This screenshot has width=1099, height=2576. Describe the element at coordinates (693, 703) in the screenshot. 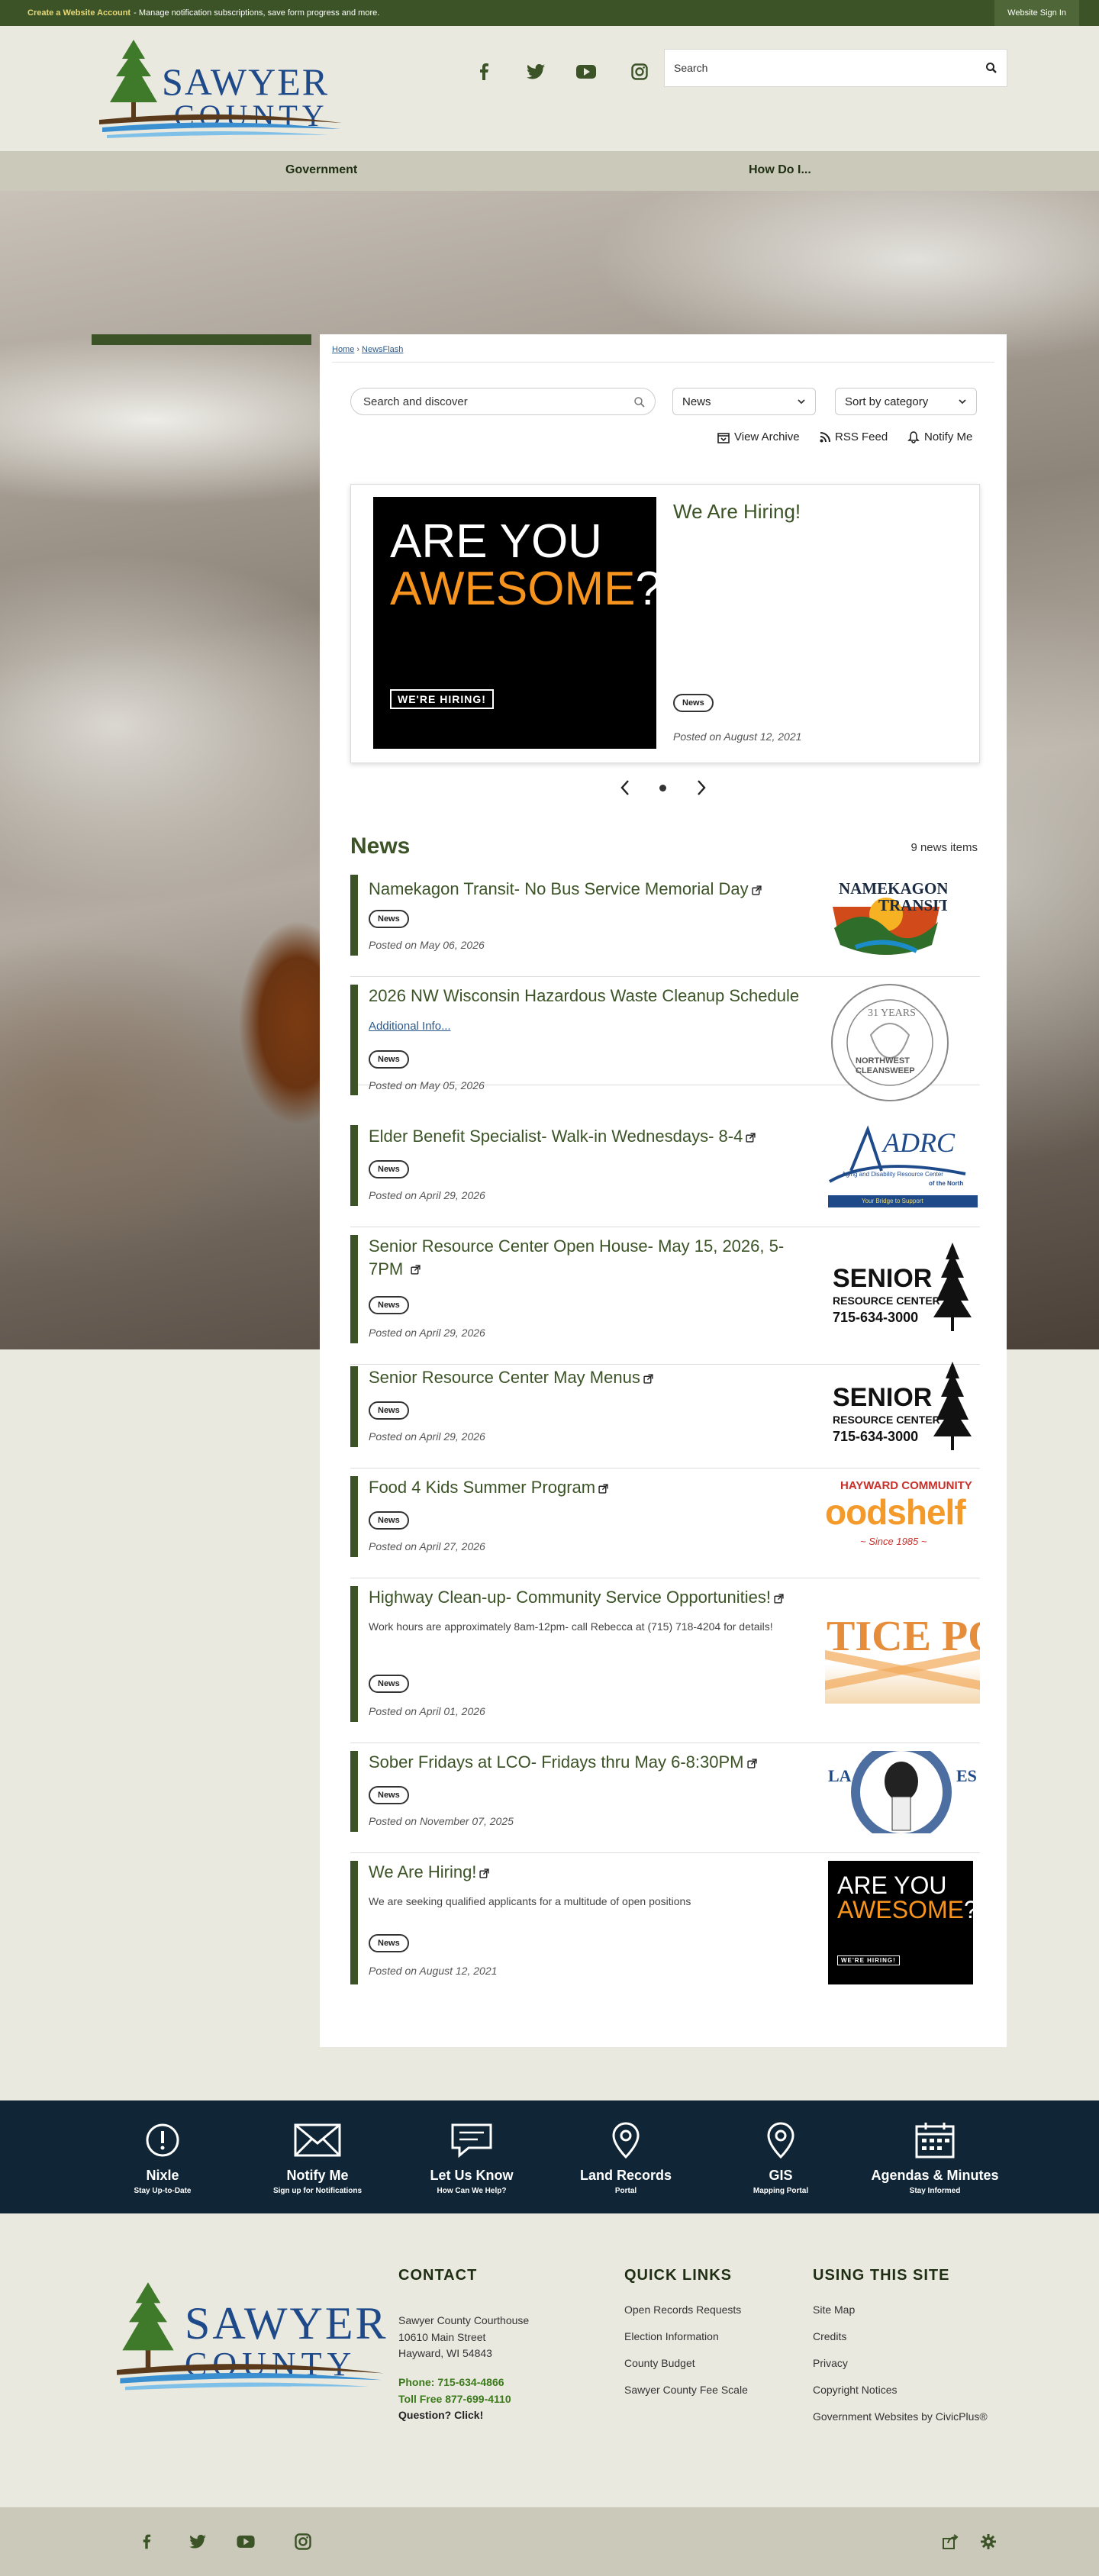

I see `featured-tag: News` at that location.